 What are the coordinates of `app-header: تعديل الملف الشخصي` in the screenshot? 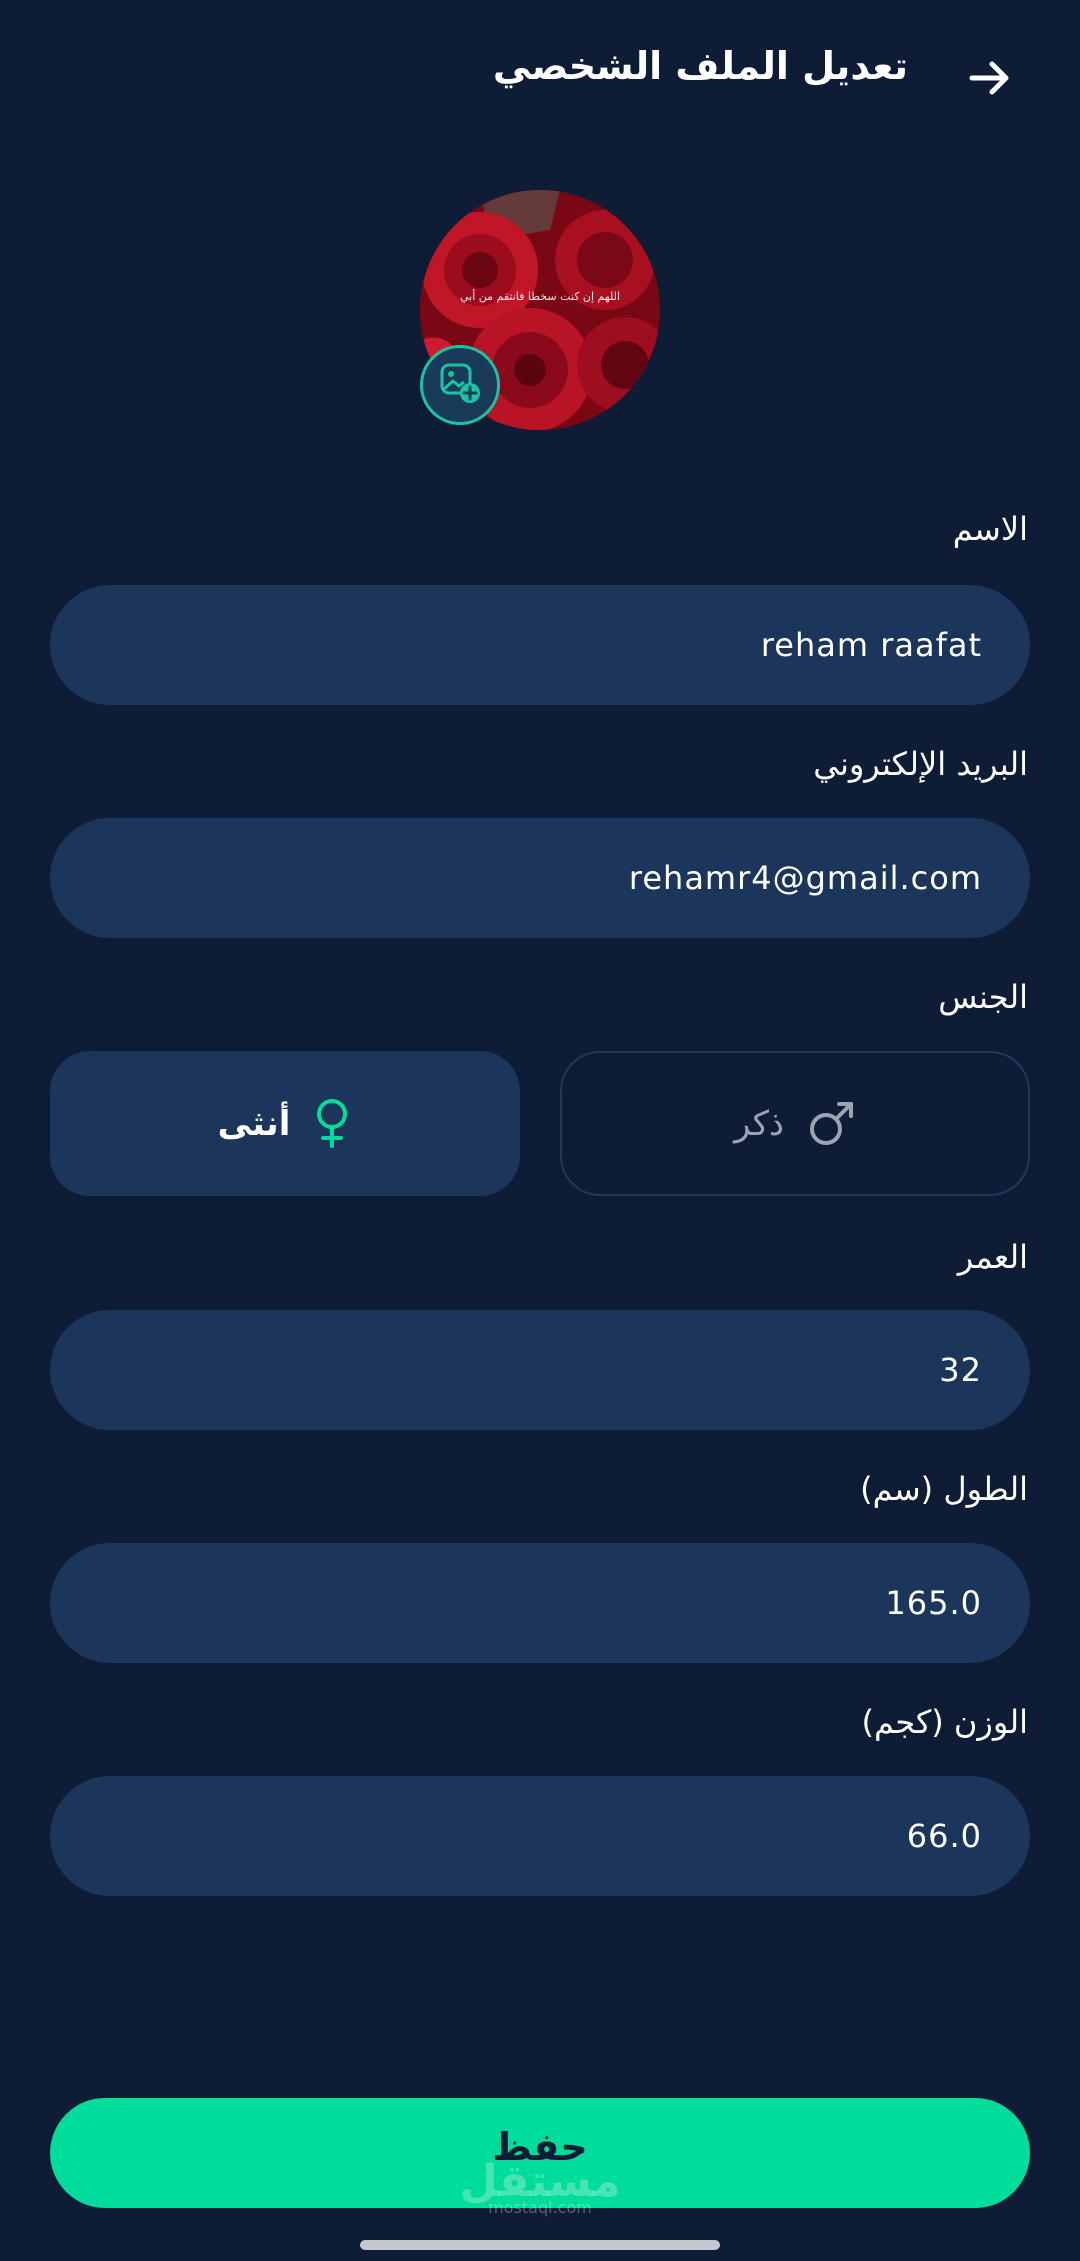 It's located at (540, 75).